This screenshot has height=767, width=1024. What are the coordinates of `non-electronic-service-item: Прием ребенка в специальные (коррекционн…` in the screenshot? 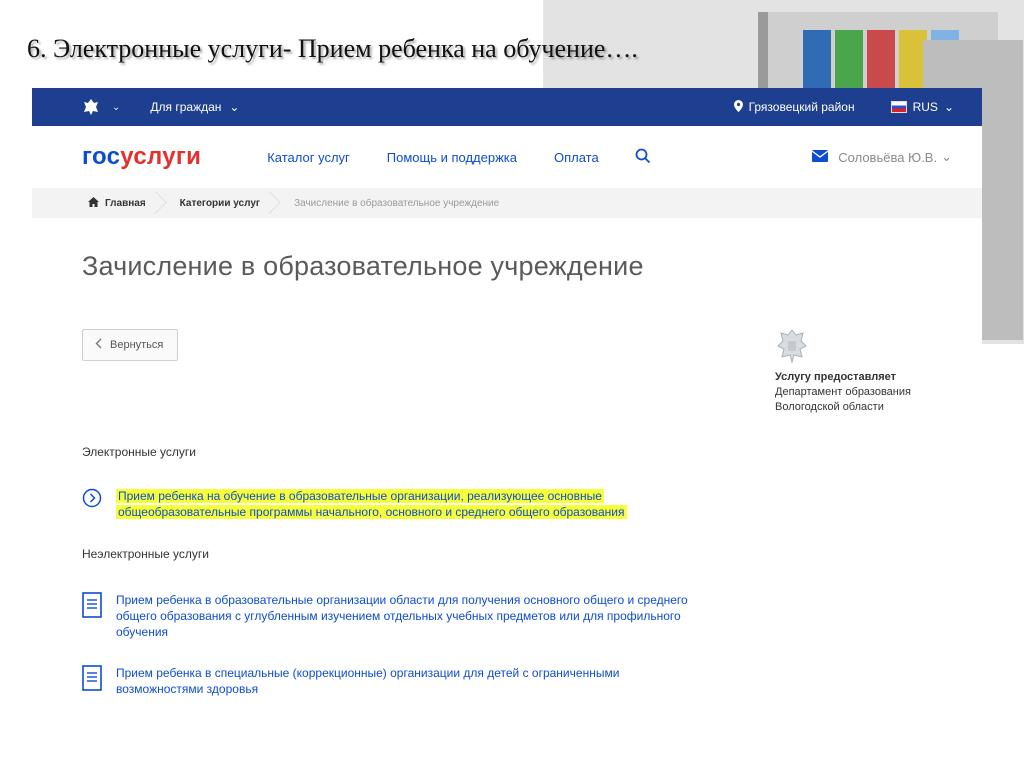 It's located at (350, 681).